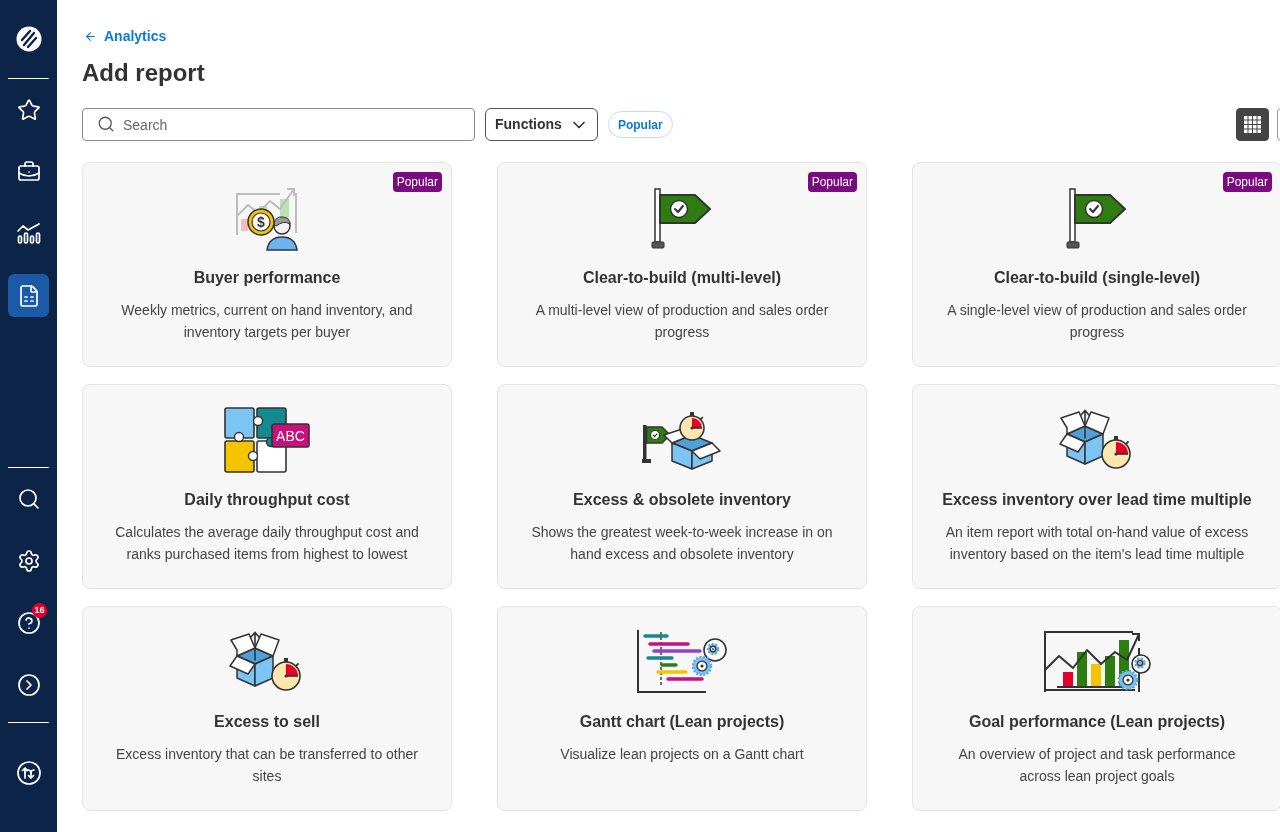 This screenshot has width=1280, height=832. I want to click on card-title: Clear-to-build (multi-level), so click(682, 278).